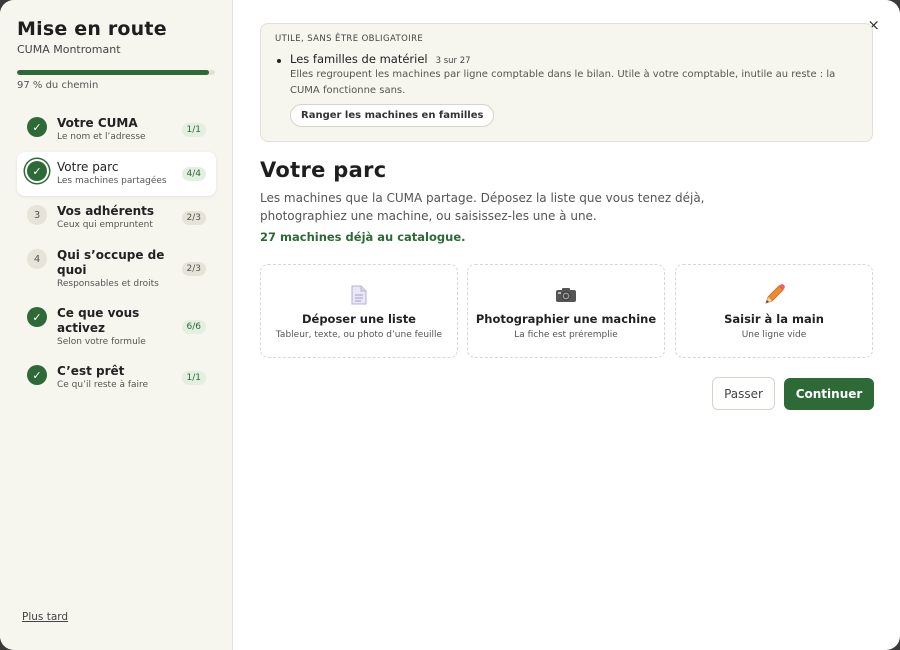  I want to click on card-desc: Une ligne vide, so click(774, 335).